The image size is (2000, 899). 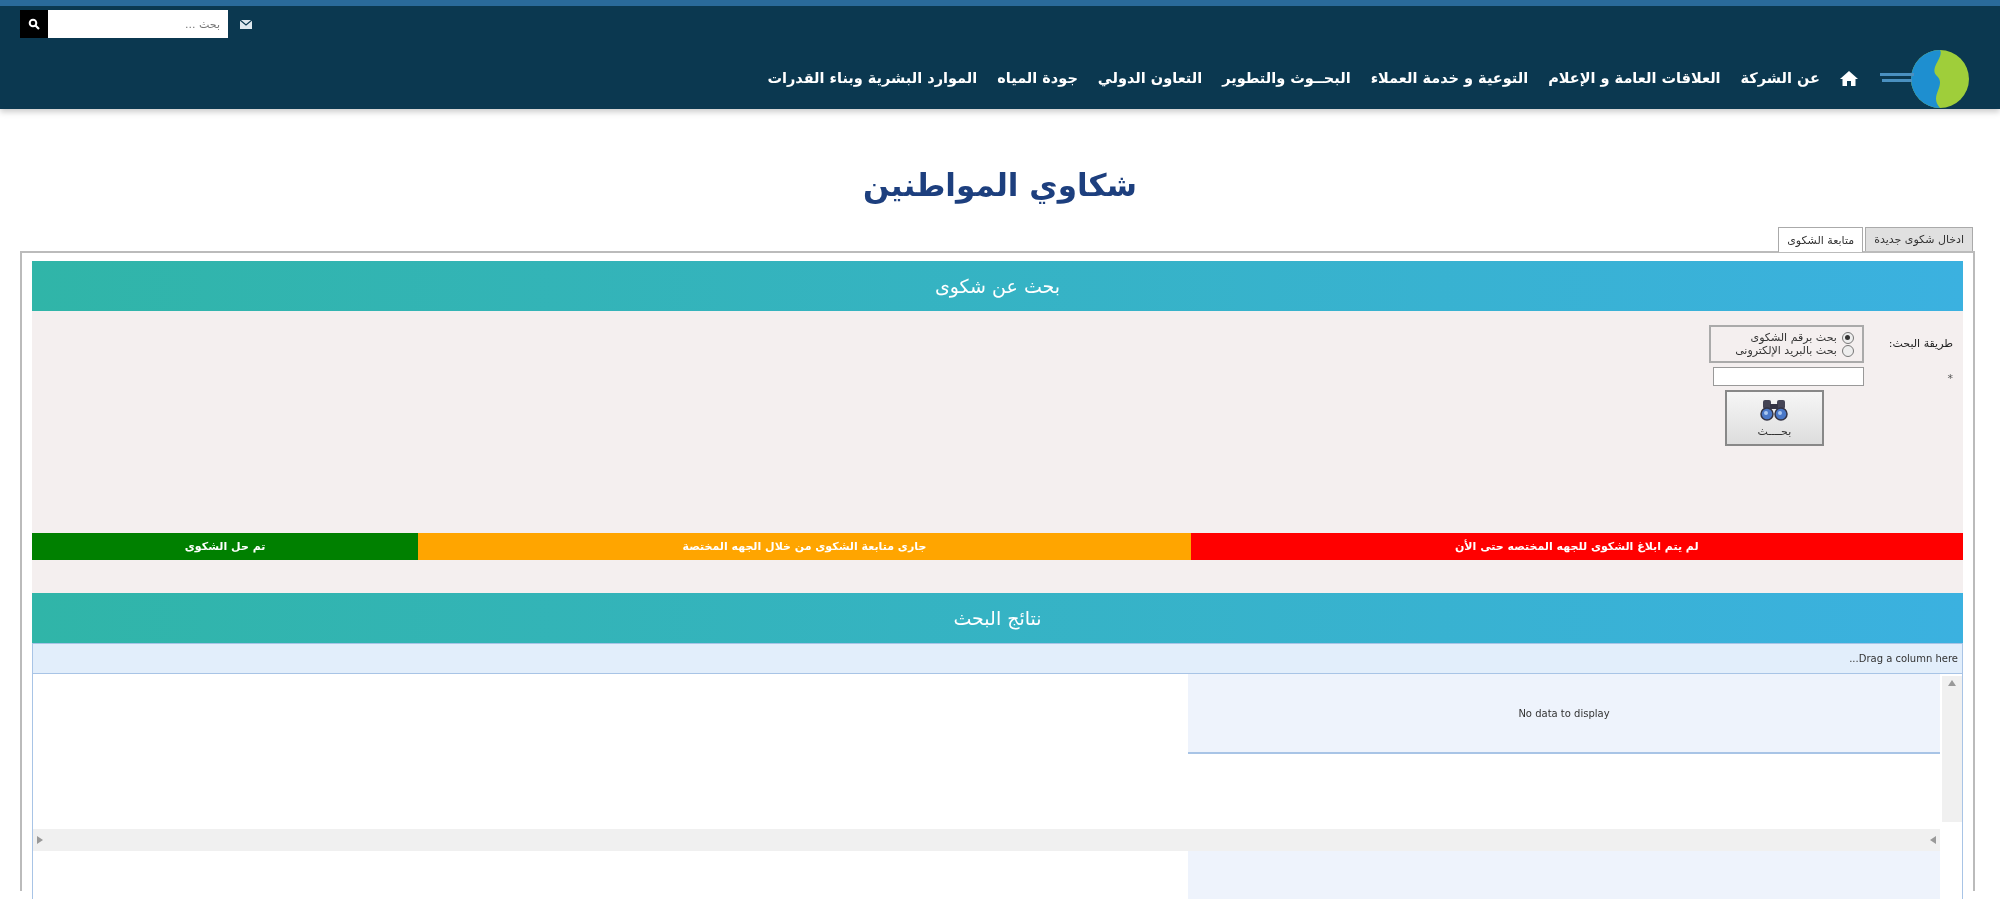 What do you see at coordinates (1788, 376) in the screenshot?
I see `input-field` at bounding box center [1788, 376].